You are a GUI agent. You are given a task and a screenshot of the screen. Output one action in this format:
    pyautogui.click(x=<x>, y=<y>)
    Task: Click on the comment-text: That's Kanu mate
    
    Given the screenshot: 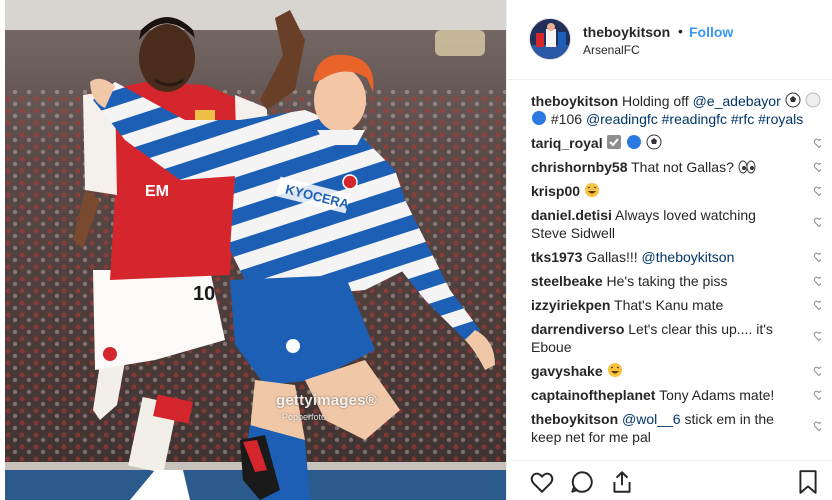 What is the action you would take?
    pyautogui.click(x=669, y=305)
    